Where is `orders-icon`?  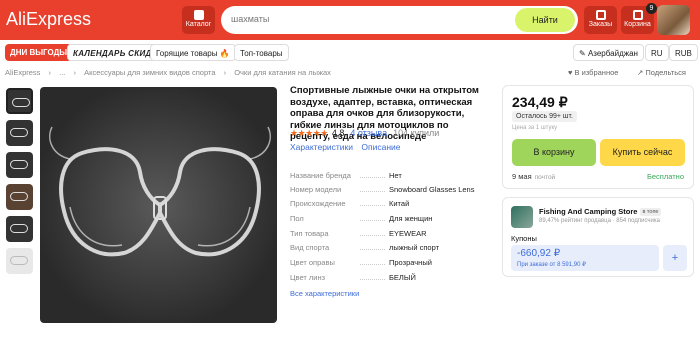
orders-icon is located at coordinates (600, 15).